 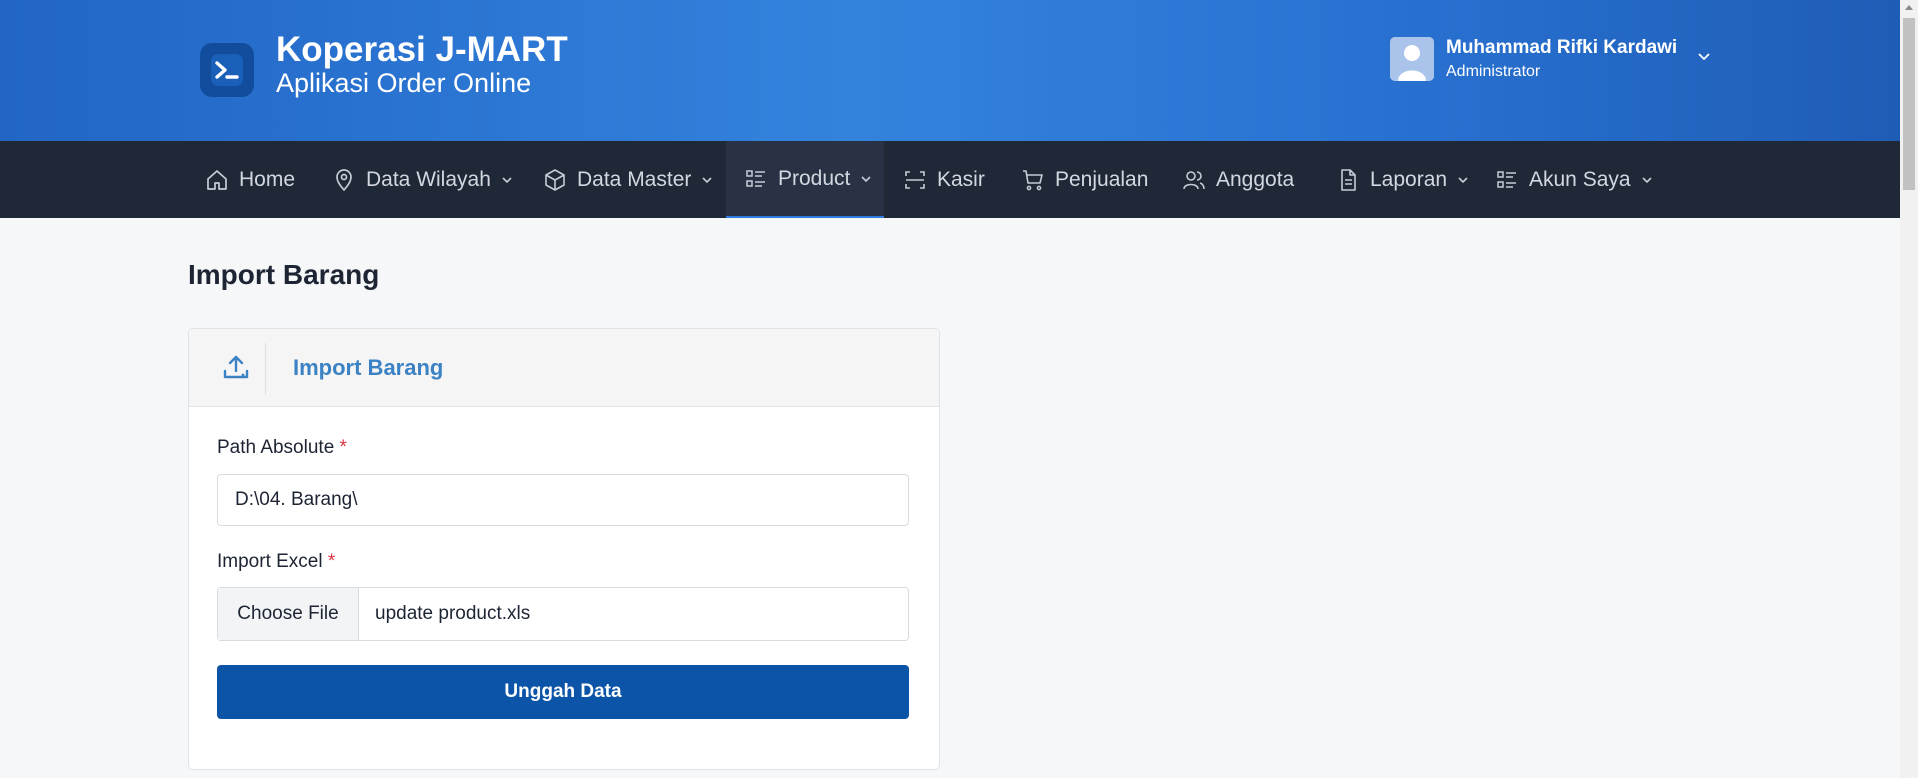 I want to click on user-avatar, so click(x=1412, y=59).